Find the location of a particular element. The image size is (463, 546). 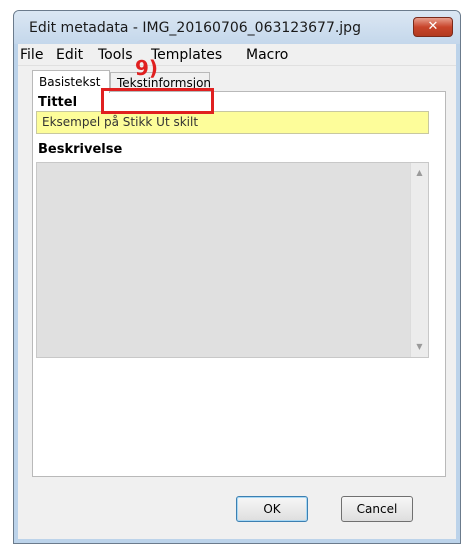

menu-bar: File Edit Tools Templates Macro is located at coordinates (237, 55).